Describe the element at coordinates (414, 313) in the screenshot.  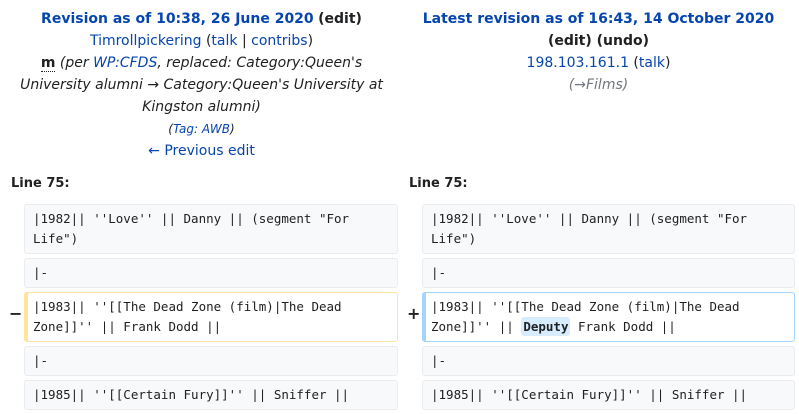
I see `added-marker: +` at that location.